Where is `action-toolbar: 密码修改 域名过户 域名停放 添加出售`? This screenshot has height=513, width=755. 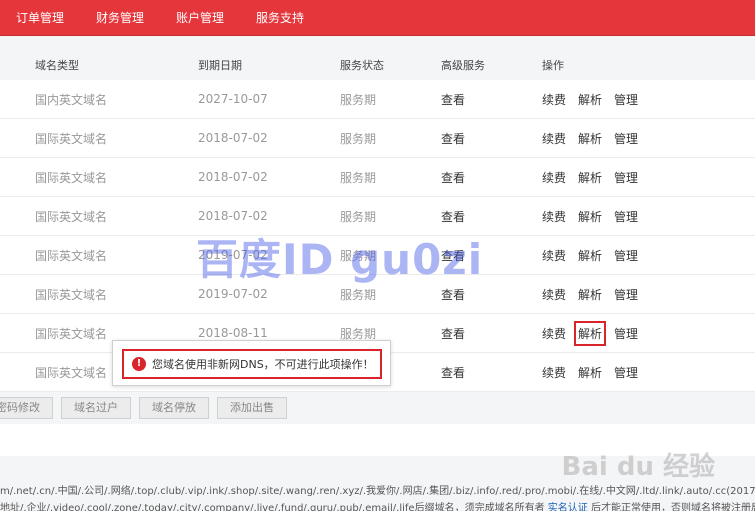 action-toolbar: 密码修改 域名过户 域名停放 添加出售 is located at coordinates (377, 408).